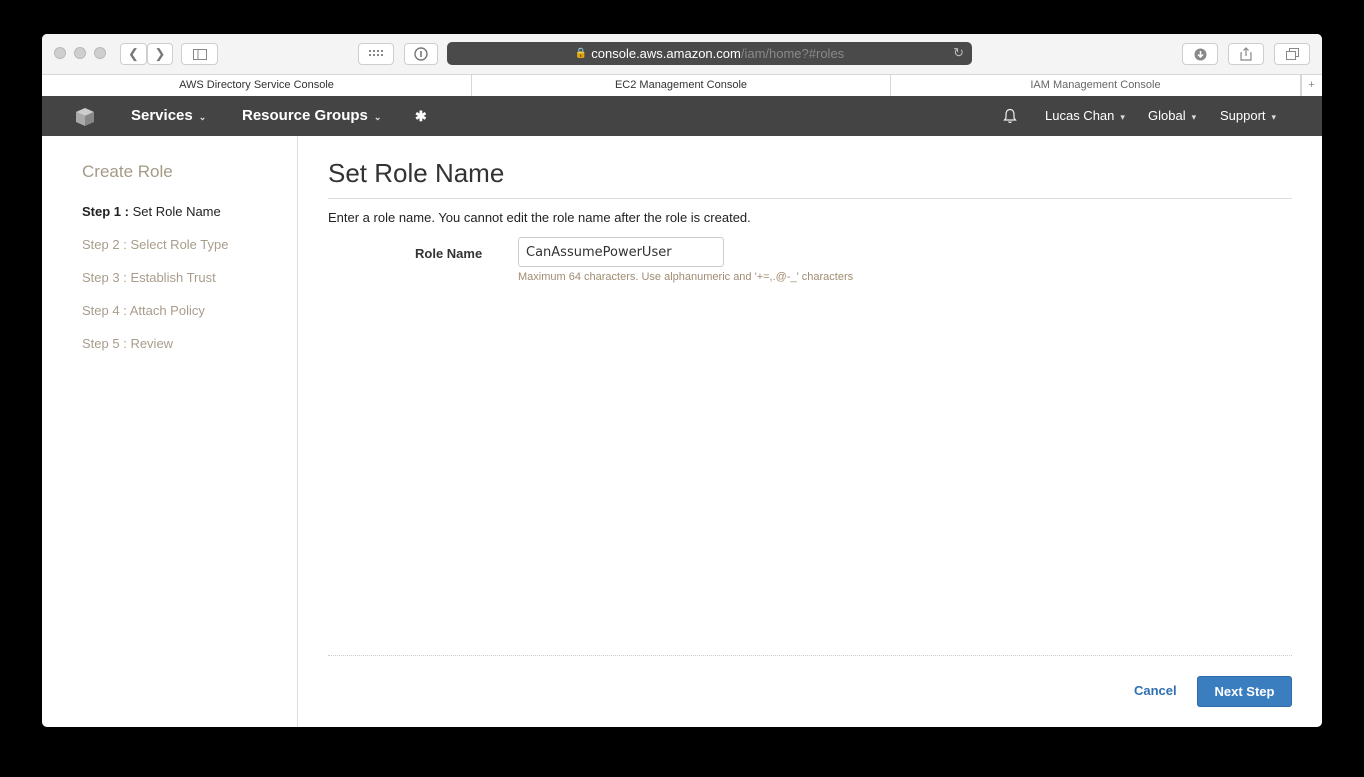 The image size is (1364, 777). I want to click on region-label: Global, so click(1167, 115).